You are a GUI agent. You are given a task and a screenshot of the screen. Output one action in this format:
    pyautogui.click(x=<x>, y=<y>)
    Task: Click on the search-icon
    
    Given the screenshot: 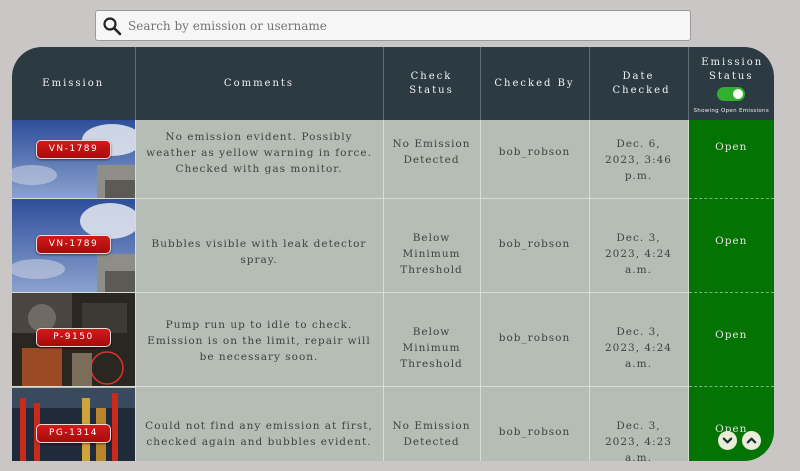 What is the action you would take?
    pyautogui.click(x=112, y=25)
    